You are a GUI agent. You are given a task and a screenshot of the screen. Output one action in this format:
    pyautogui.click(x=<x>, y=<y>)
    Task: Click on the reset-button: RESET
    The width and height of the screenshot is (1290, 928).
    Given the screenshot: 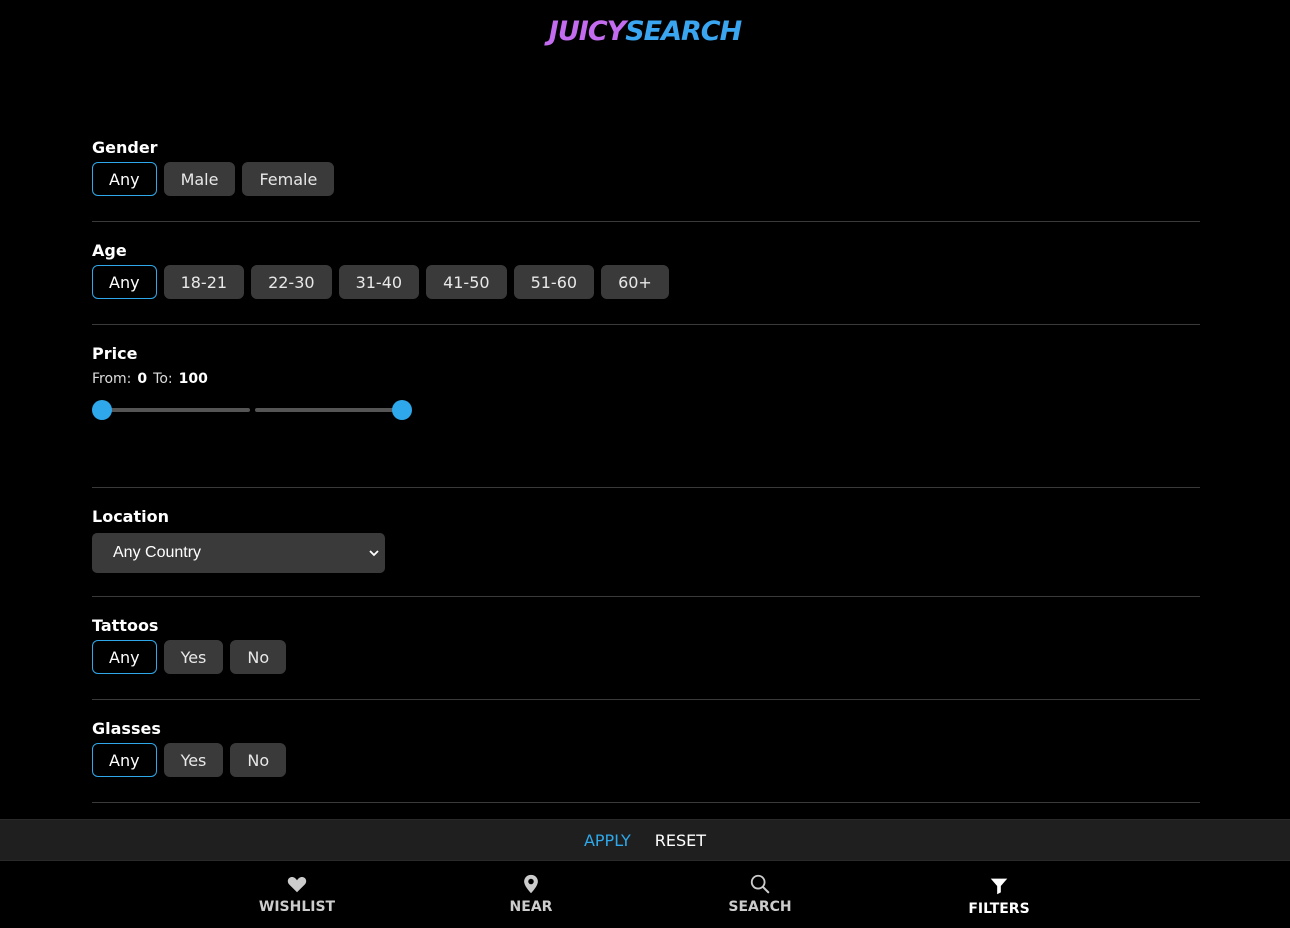 What is the action you would take?
    pyautogui.click(x=680, y=840)
    